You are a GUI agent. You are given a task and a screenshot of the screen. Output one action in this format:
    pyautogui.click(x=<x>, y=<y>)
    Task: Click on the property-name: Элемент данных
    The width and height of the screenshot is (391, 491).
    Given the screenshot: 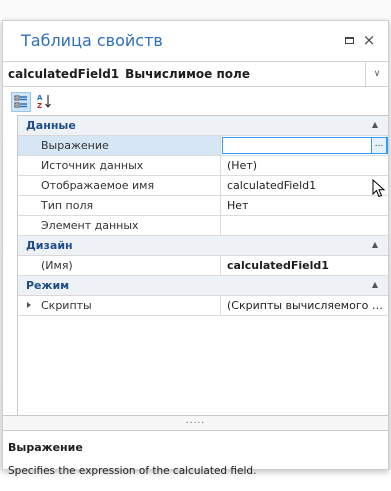 What is the action you would take?
    pyautogui.click(x=119, y=225)
    